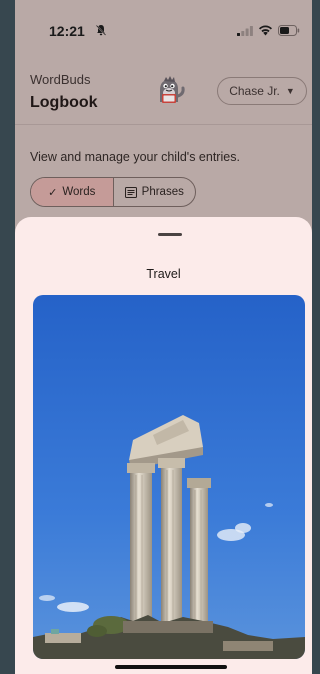 Image resolution: width=320 pixels, height=674 pixels. What do you see at coordinates (101, 30) in the screenshot?
I see `bell-off-icon` at bounding box center [101, 30].